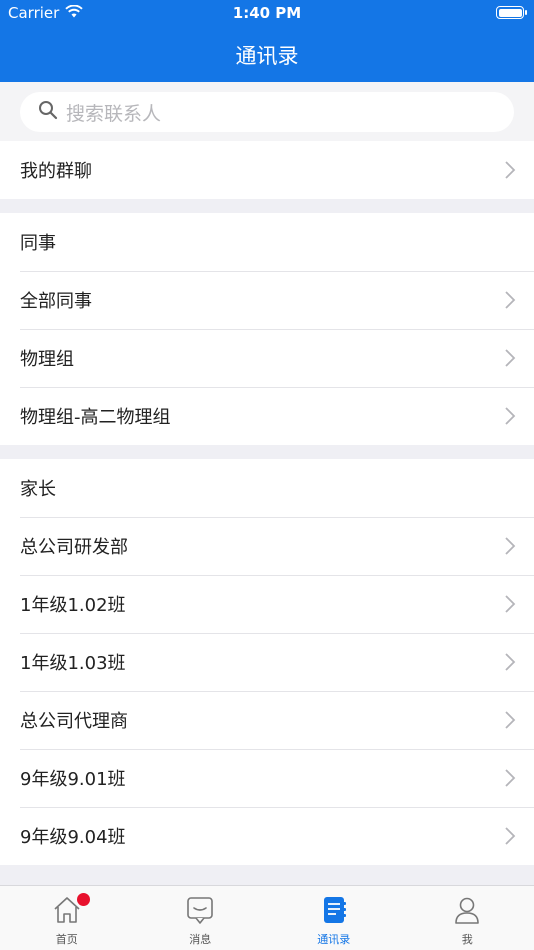  I want to click on search-bar: 搜索联系人, so click(267, 111).